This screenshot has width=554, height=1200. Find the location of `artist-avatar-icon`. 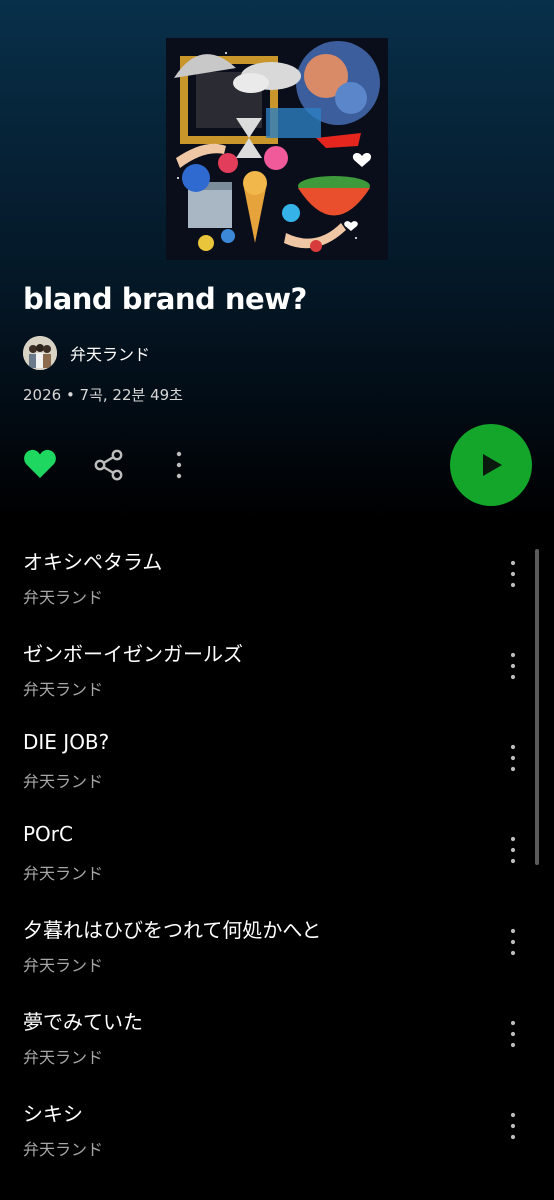

artist-avatar-icon is located at coordinates (40, 353).